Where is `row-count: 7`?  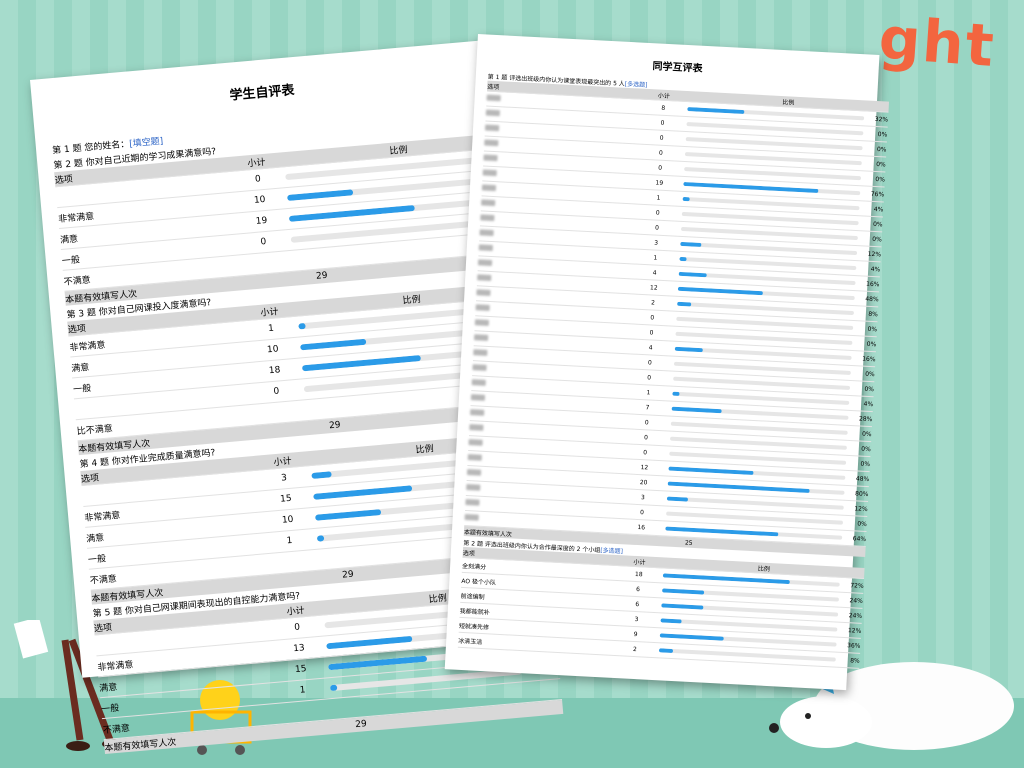 row-count: 7 is located at coordinates (647, 407).